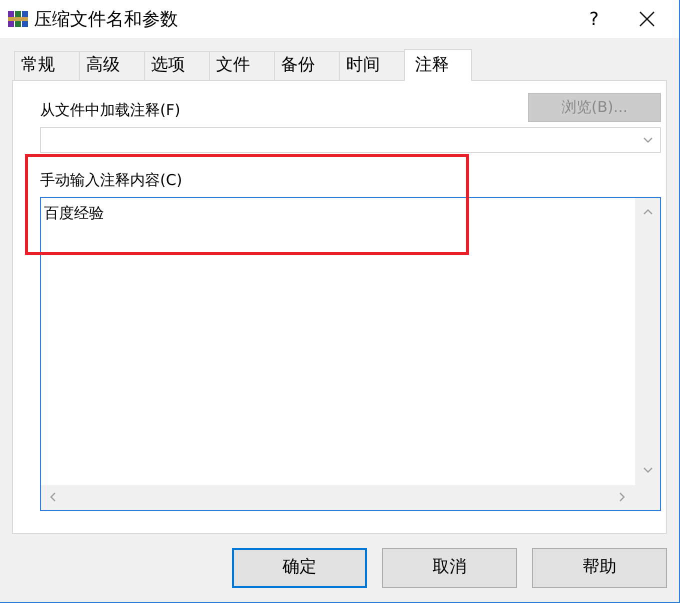  I want to click on load-comment-label: 从文件中加载注释(F), so click(110, 111).